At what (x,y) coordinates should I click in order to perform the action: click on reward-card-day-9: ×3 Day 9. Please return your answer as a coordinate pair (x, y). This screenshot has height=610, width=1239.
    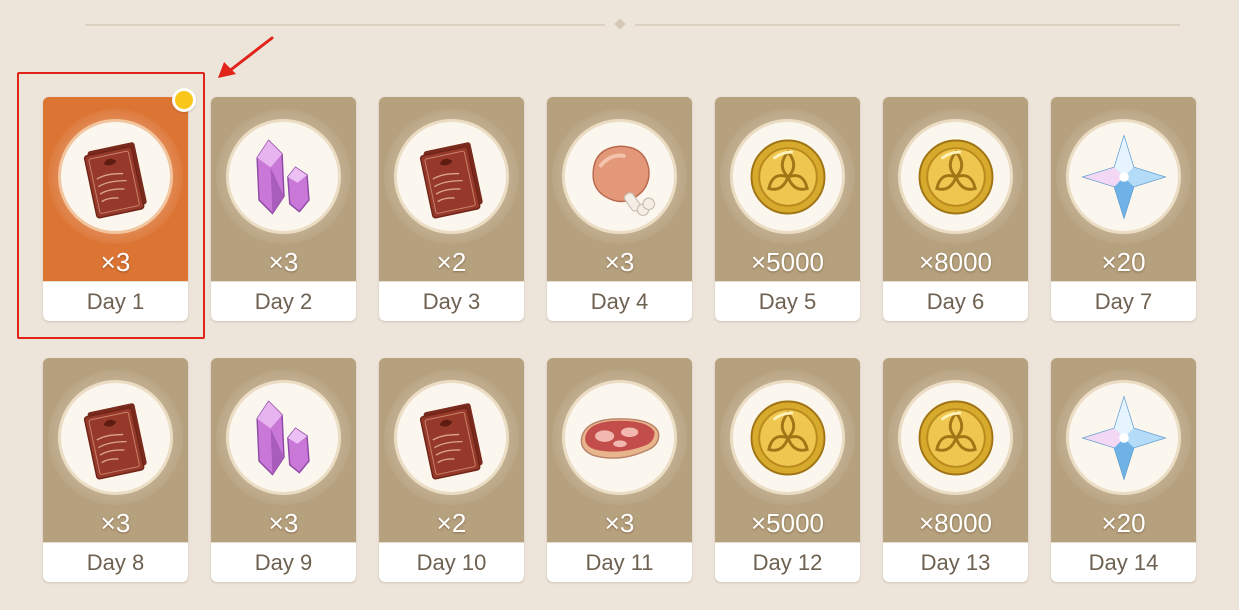
    Looking at the image, I should click on (283, 470).